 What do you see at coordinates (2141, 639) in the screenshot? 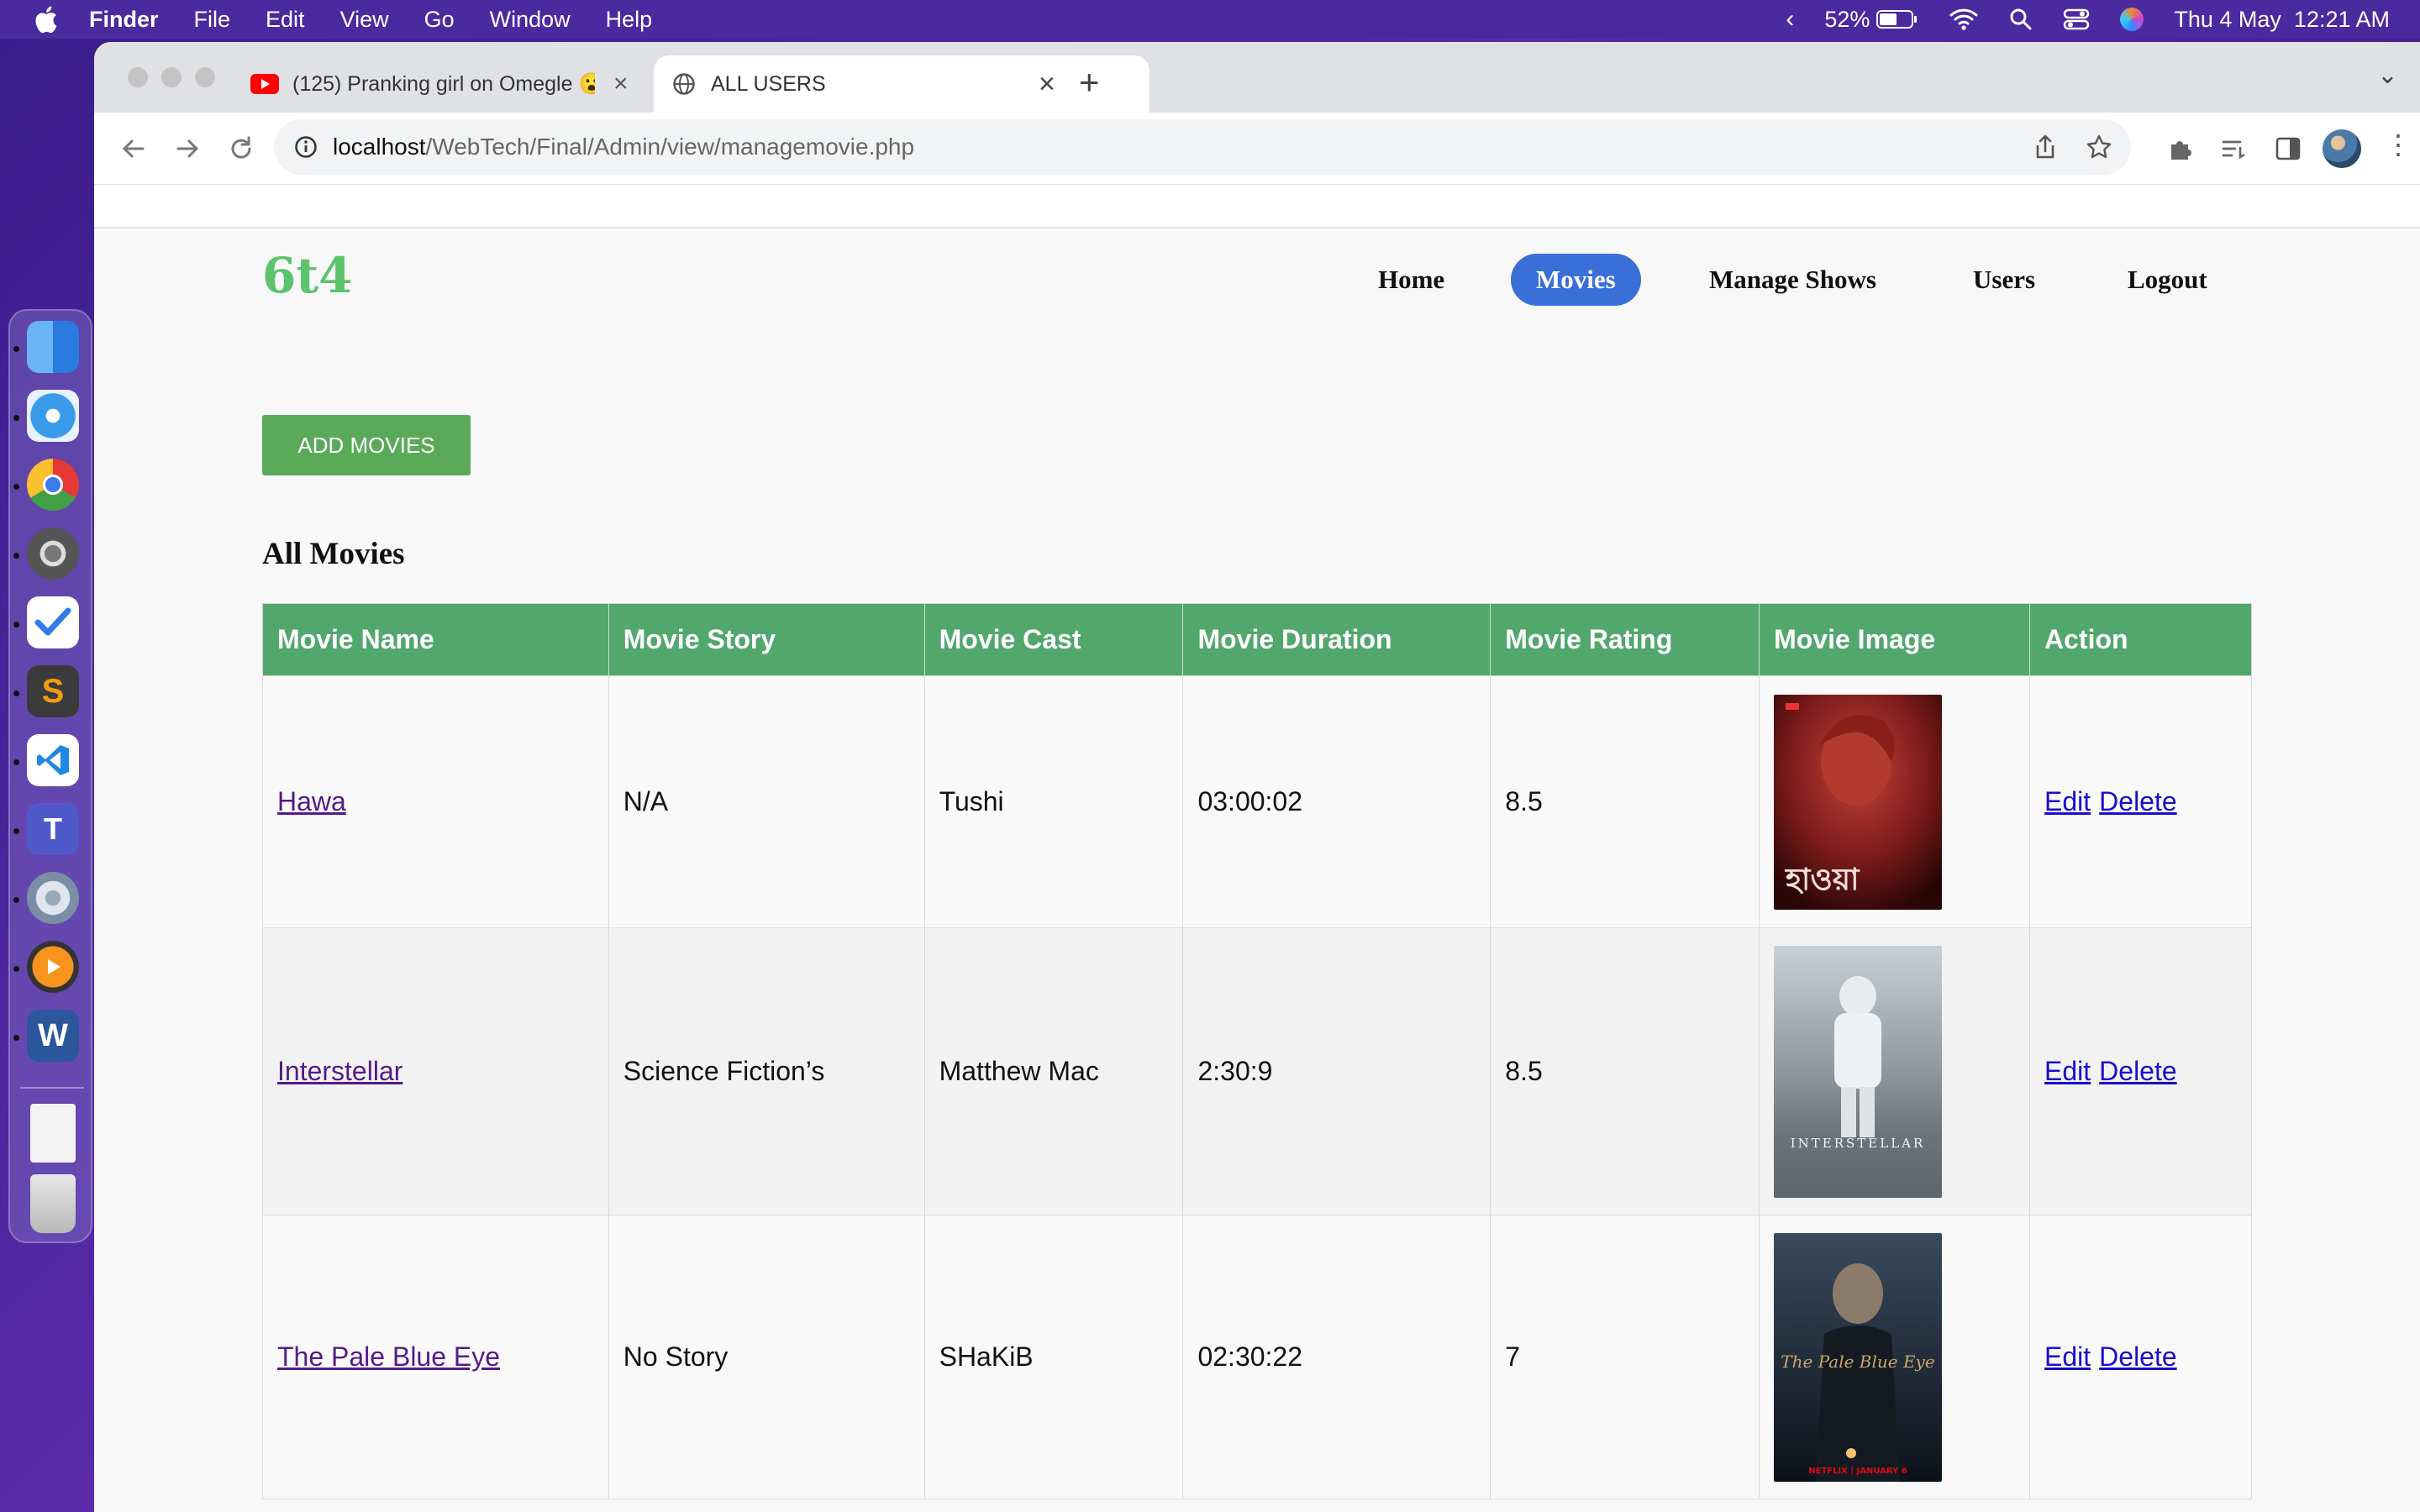
I see `header-action: Action` at bounding box center [2141, 639].